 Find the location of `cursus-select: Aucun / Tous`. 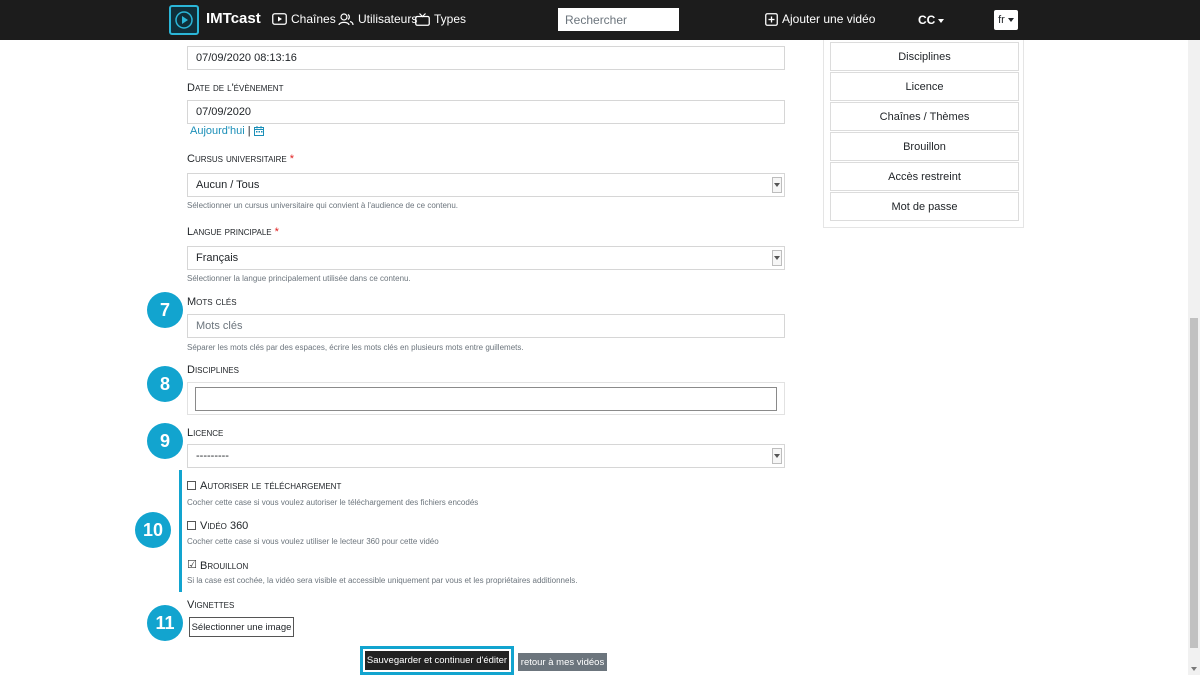

cursus-select: Aucun / Tous is located at coordinates (486, 185).